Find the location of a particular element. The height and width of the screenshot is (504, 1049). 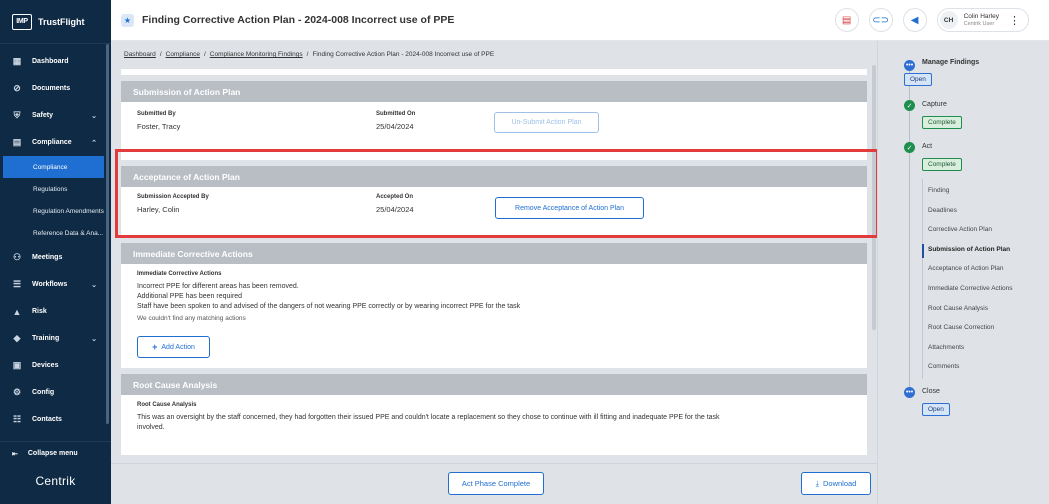

breadcrumb-findings: Compliance Monitoring Findings is located at coordinates (256, 54).